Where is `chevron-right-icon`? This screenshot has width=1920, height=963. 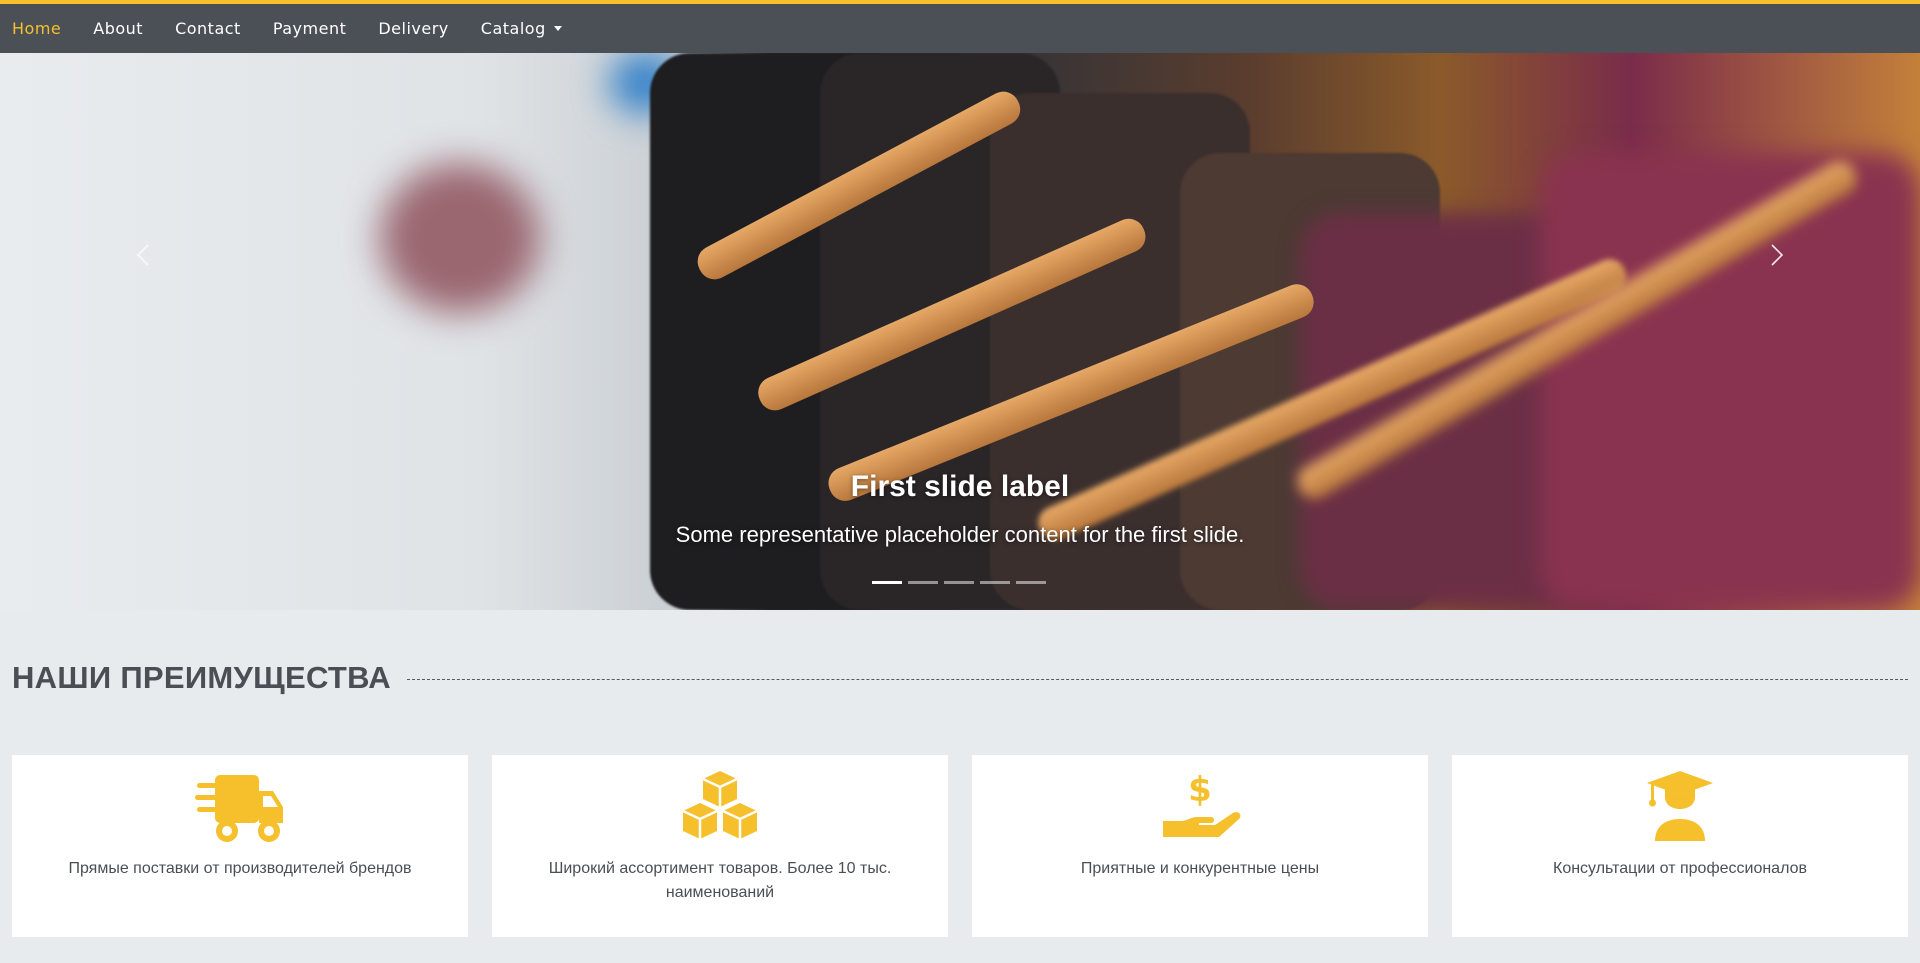
chevron-right-icon is located at coordinates (1777, 255).